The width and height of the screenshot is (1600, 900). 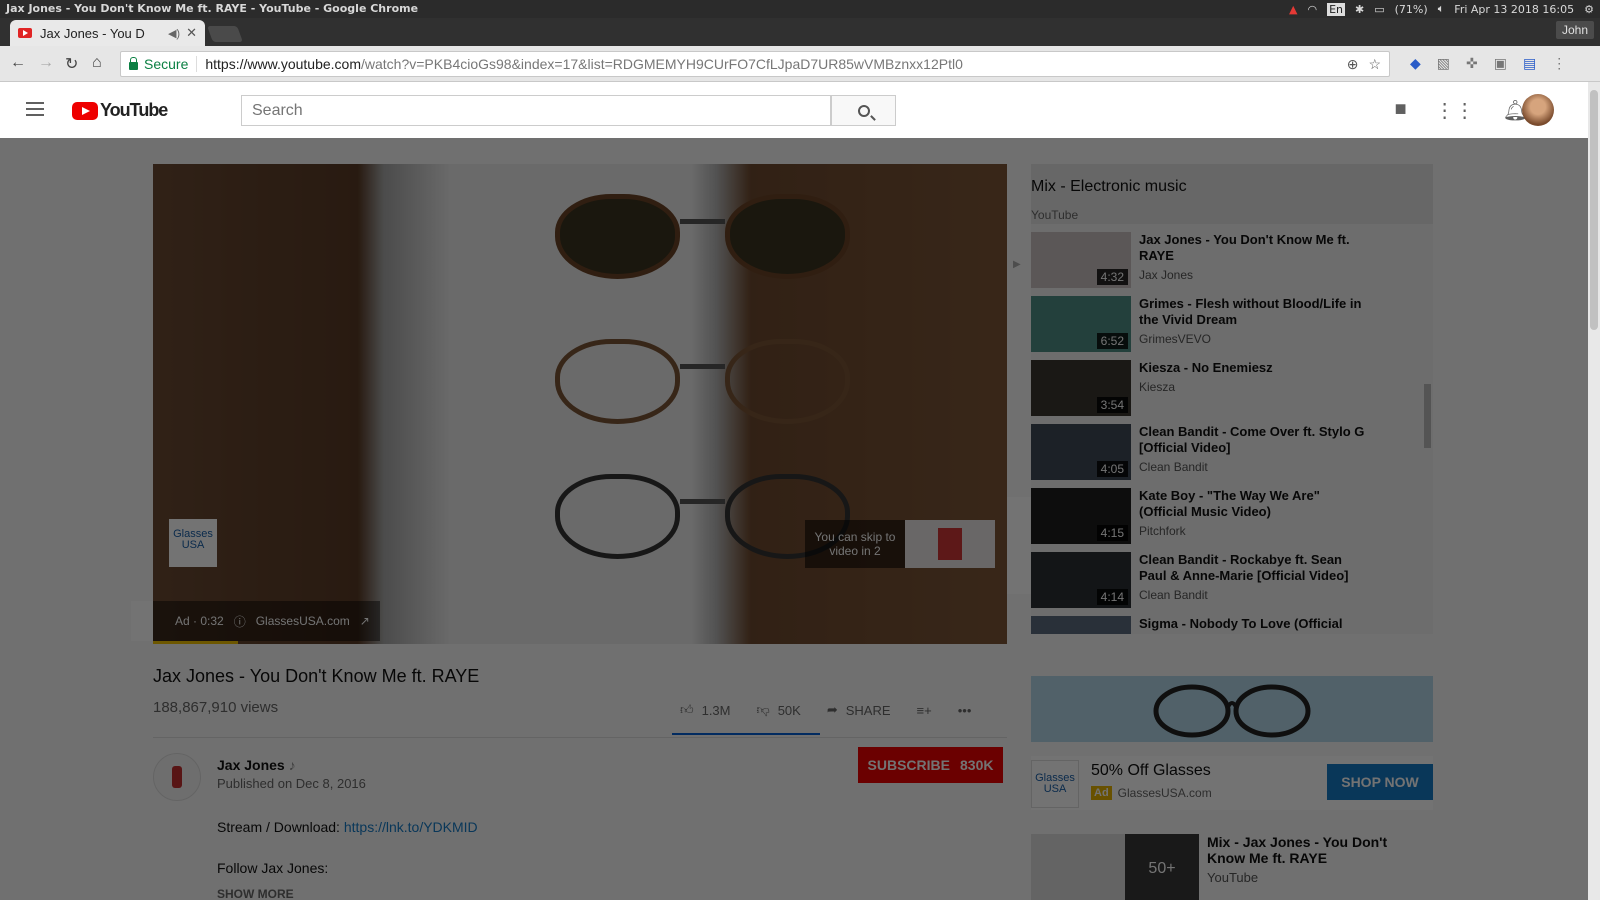 I want to click on ad-domain: GlassesUSA.com, so click(x=1164, y=793).